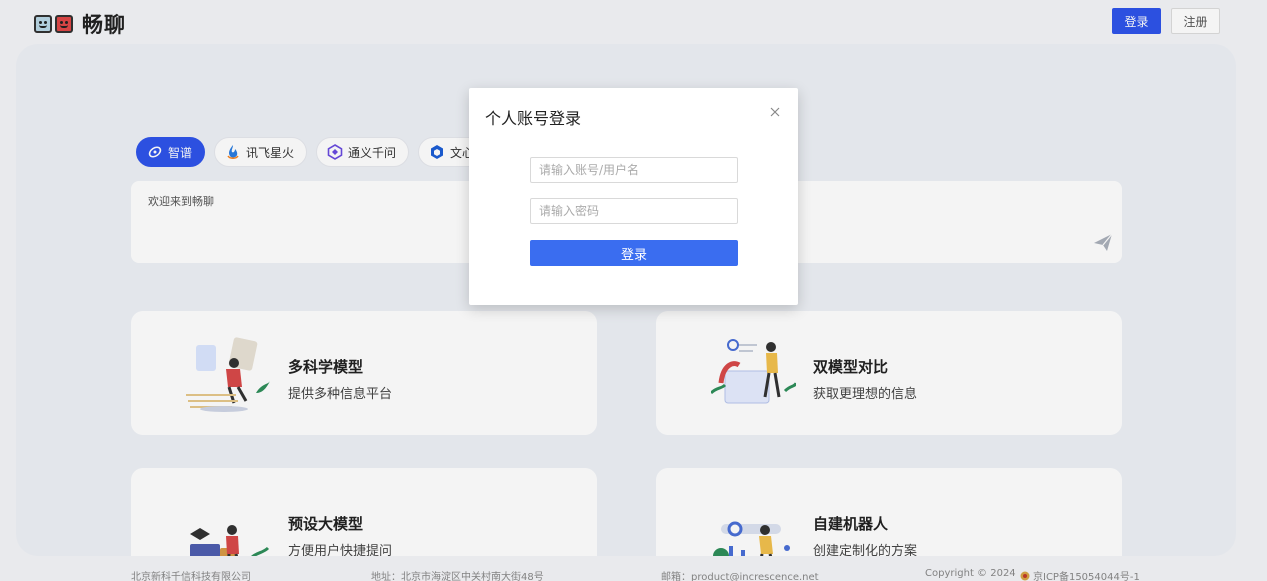  Describe the element at coordinates (533, 118) in the screenshot. I see `modal-title: 个人账号登录` at that location.